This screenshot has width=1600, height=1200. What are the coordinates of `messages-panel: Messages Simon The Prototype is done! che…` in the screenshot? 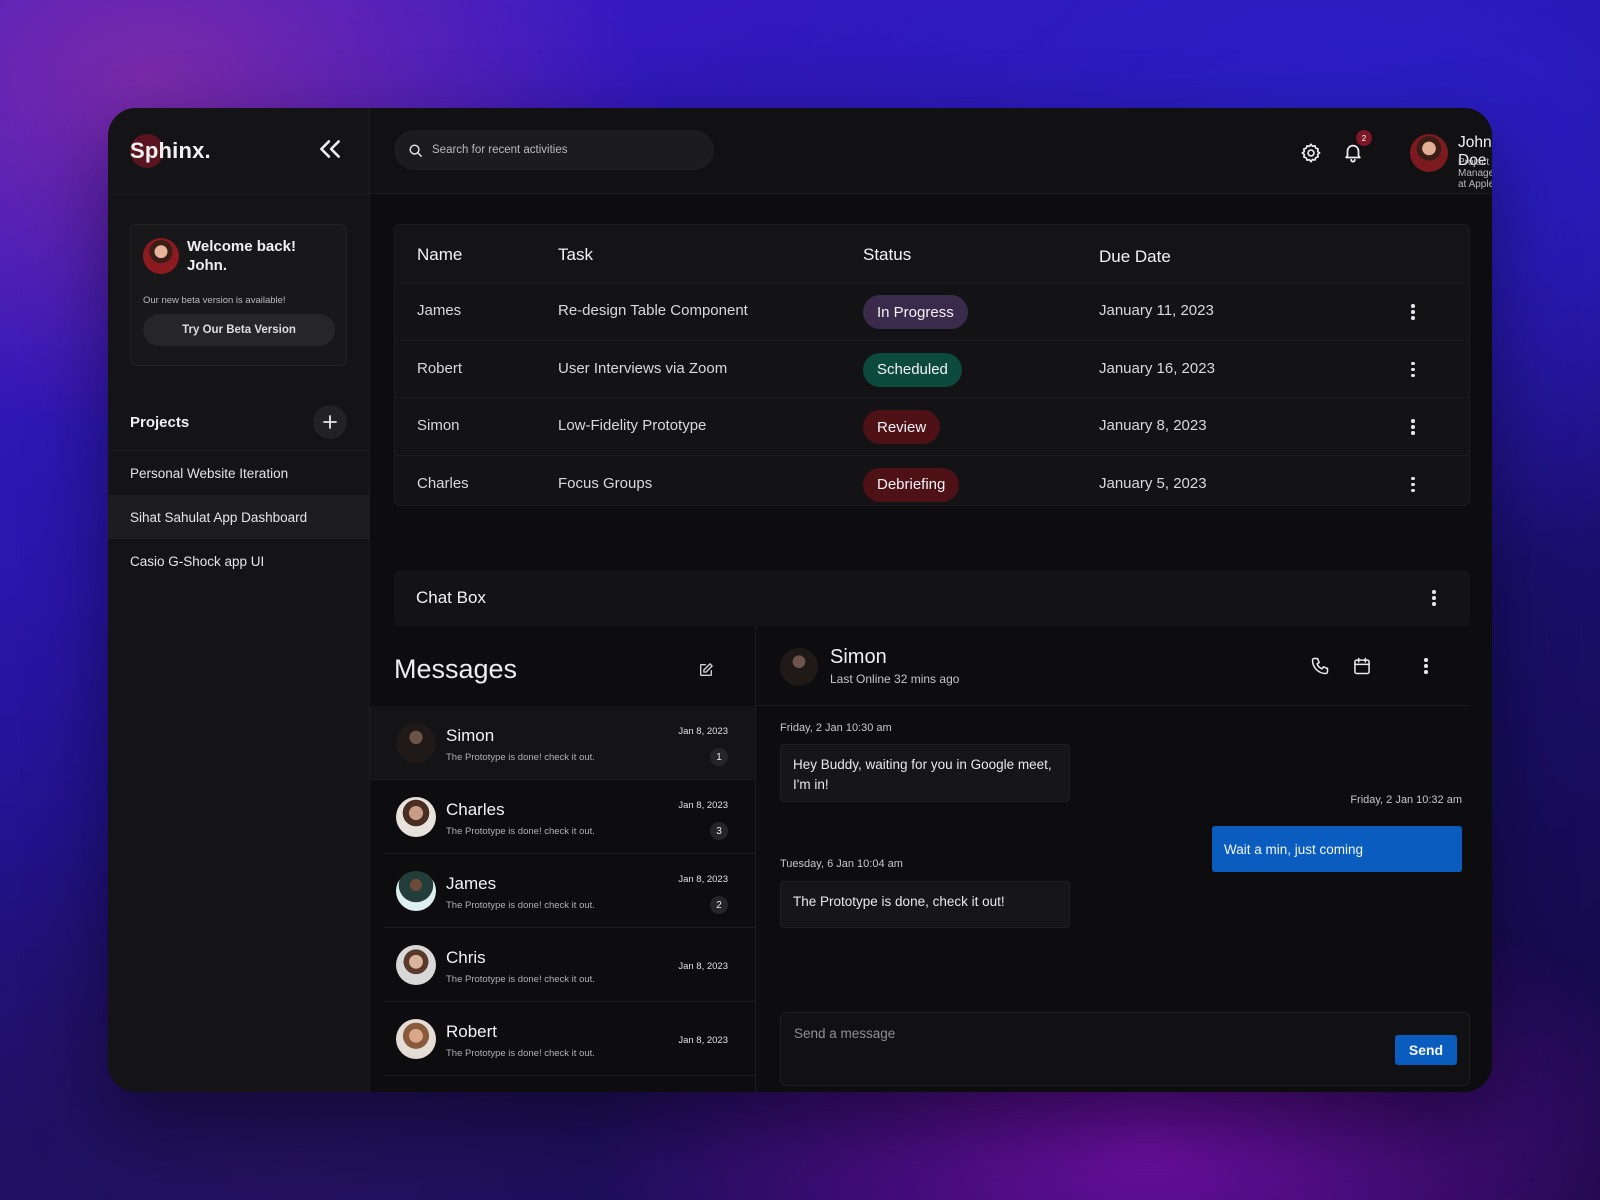 It's located at (563, 859).